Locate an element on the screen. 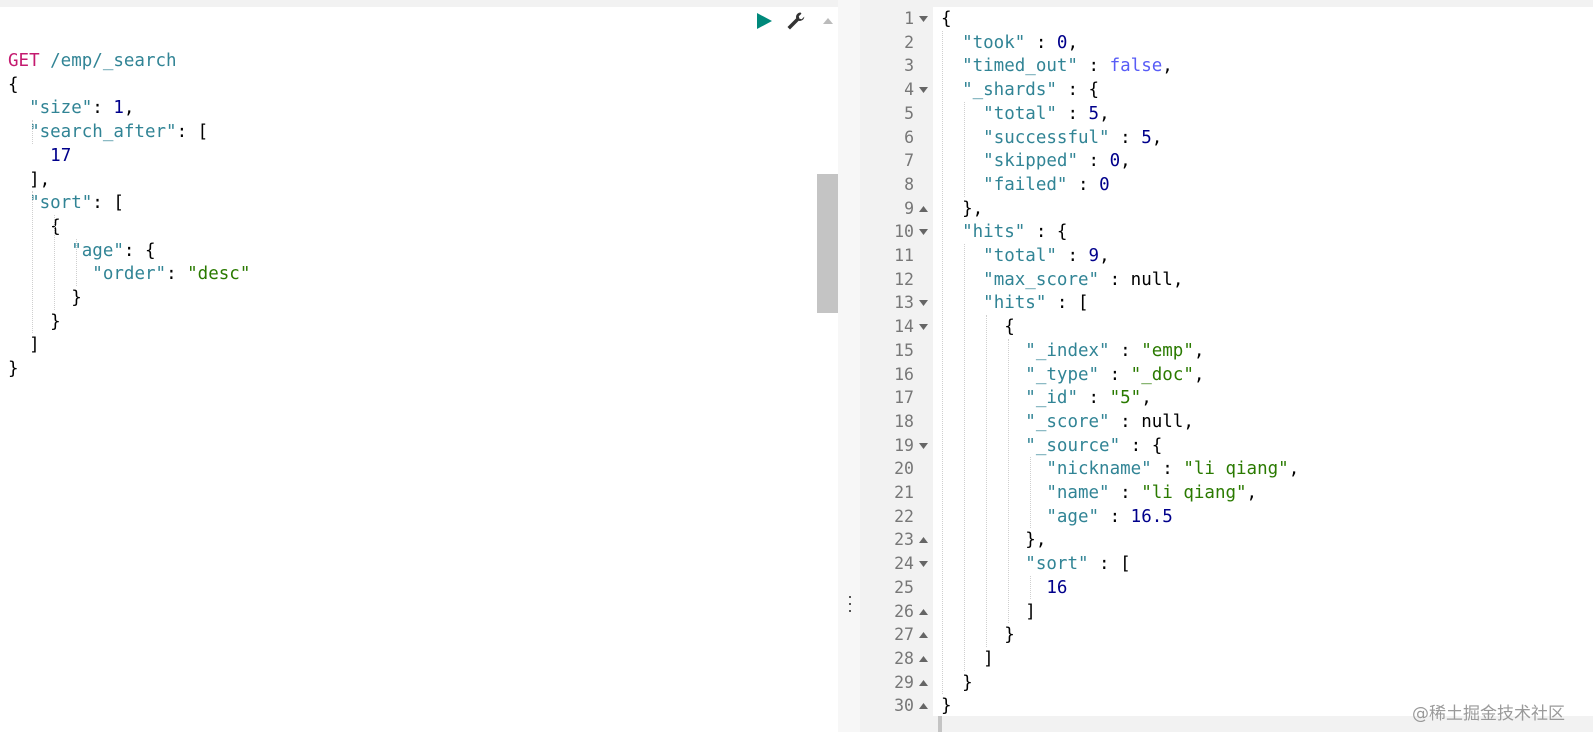 This screenshot has width=1593, height=732. request-code-line: "age": { is located at coordinates (82, 251).